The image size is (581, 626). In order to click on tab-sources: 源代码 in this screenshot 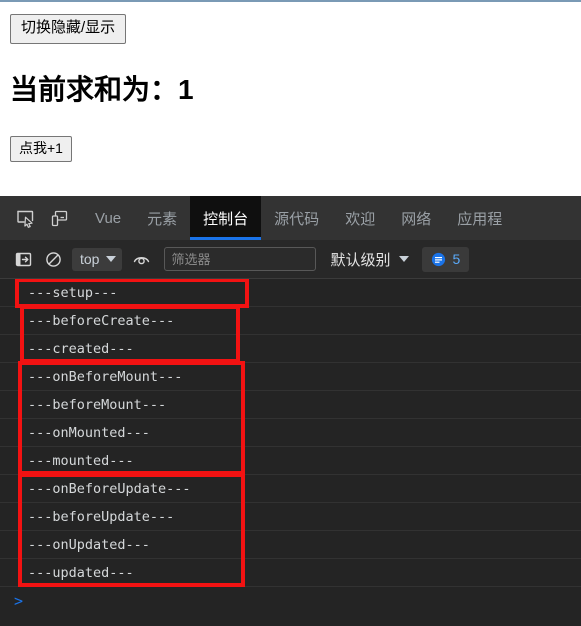, I will do `click(296, 218)`.